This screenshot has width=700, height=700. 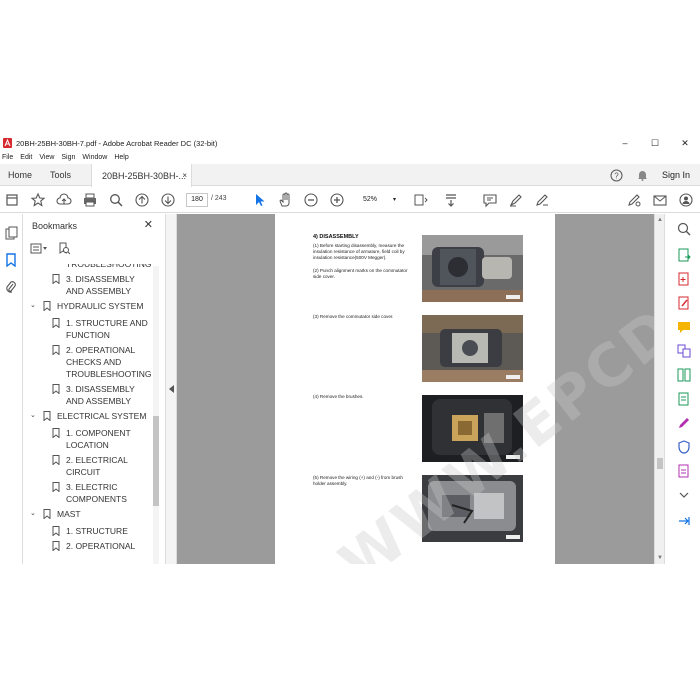 What do you see at coordinates (634, 200) in the screenshot?
I see `sign-pen-icon` at bounding box center [634, 200].